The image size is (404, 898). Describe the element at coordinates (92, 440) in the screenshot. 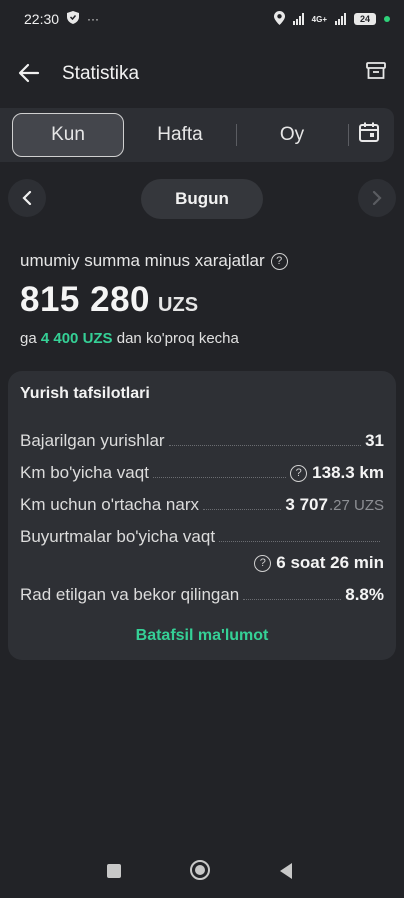

I see `detail-label: Bajarilgan yurishlar` at that location.